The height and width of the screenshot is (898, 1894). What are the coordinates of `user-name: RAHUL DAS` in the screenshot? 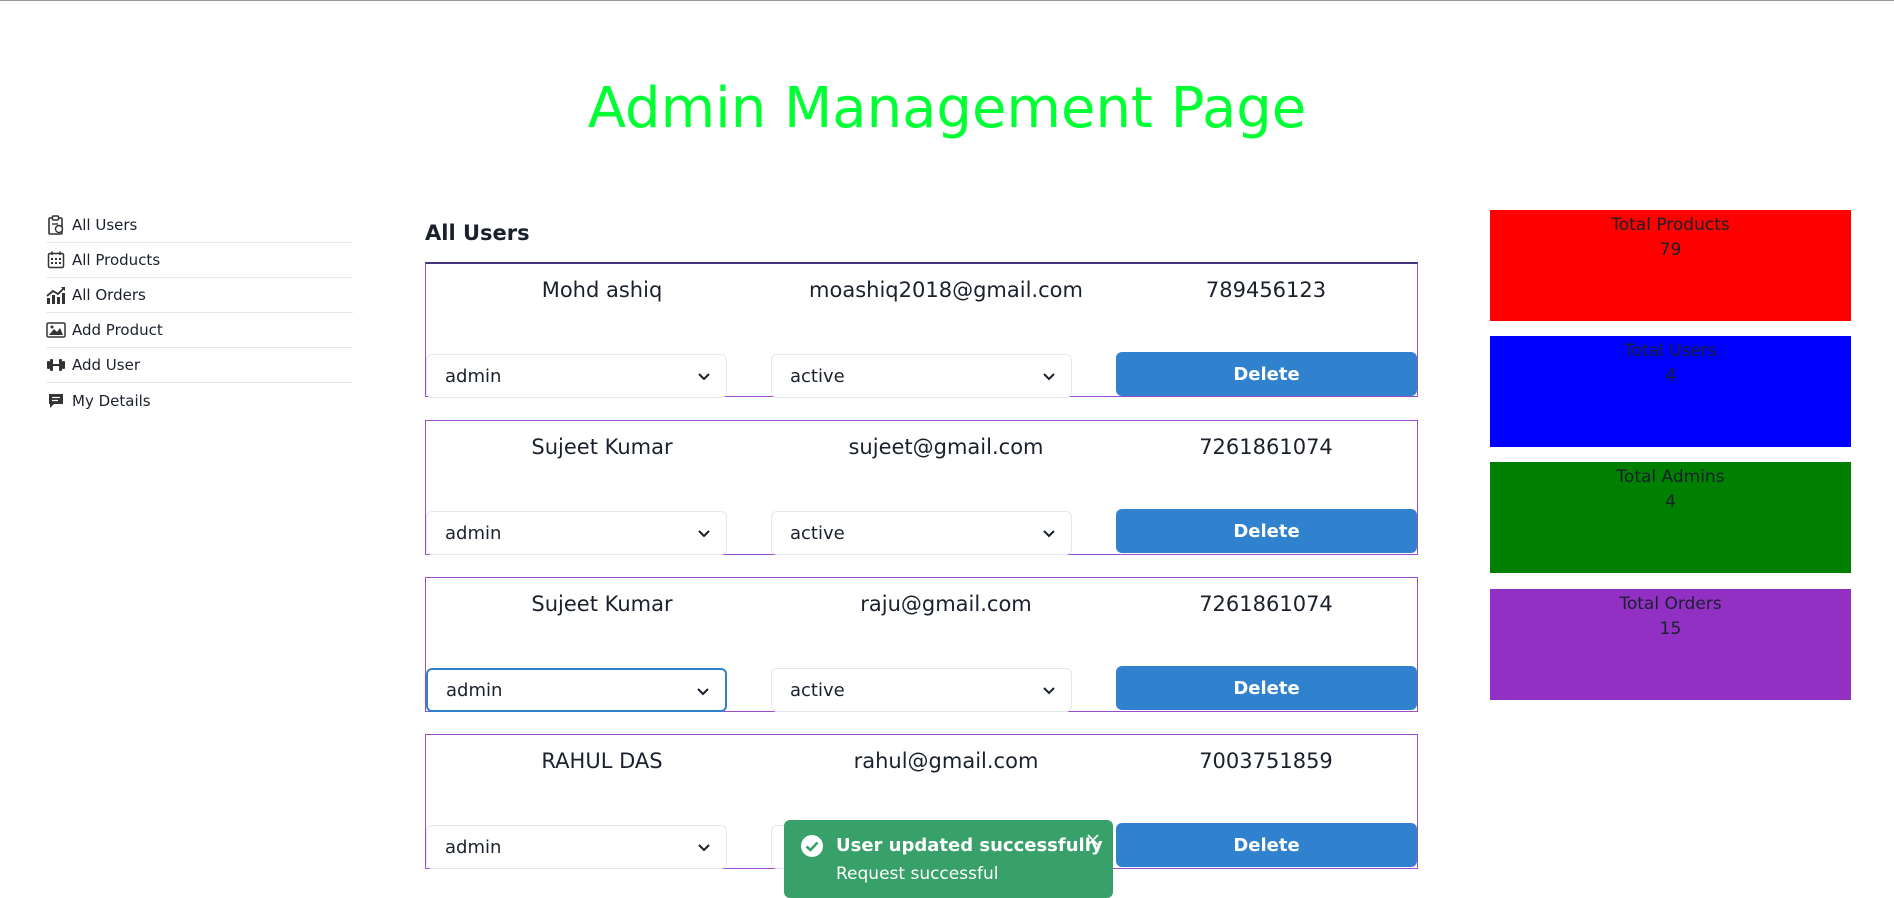 It's located at (602, 761).